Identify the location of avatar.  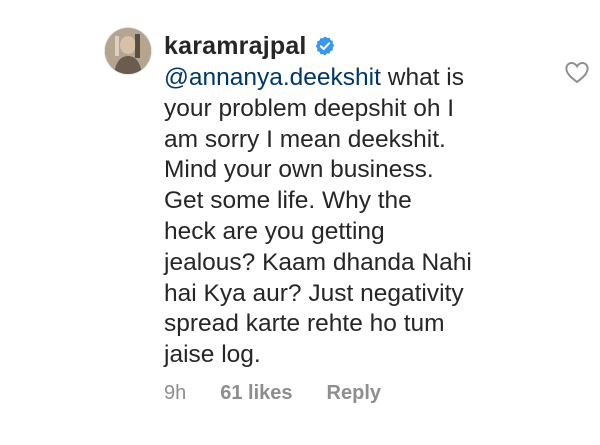
(128, 51).